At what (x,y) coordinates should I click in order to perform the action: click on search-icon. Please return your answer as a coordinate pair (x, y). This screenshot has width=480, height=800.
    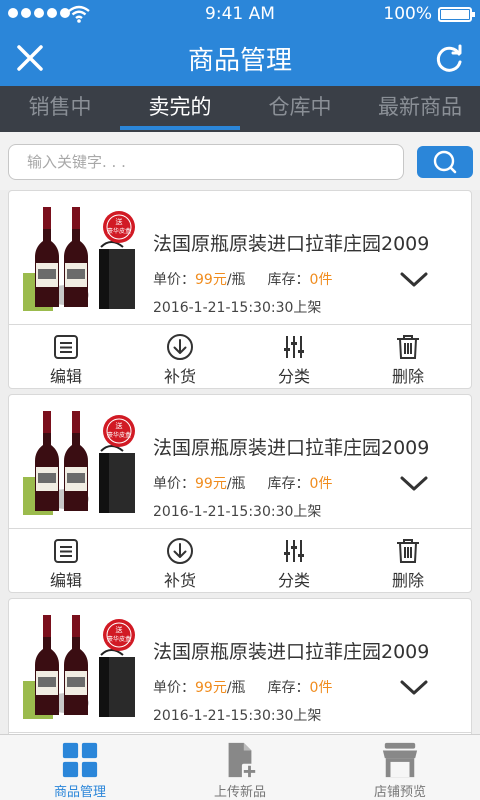
    Looking at the image, I should click on (445, 162).